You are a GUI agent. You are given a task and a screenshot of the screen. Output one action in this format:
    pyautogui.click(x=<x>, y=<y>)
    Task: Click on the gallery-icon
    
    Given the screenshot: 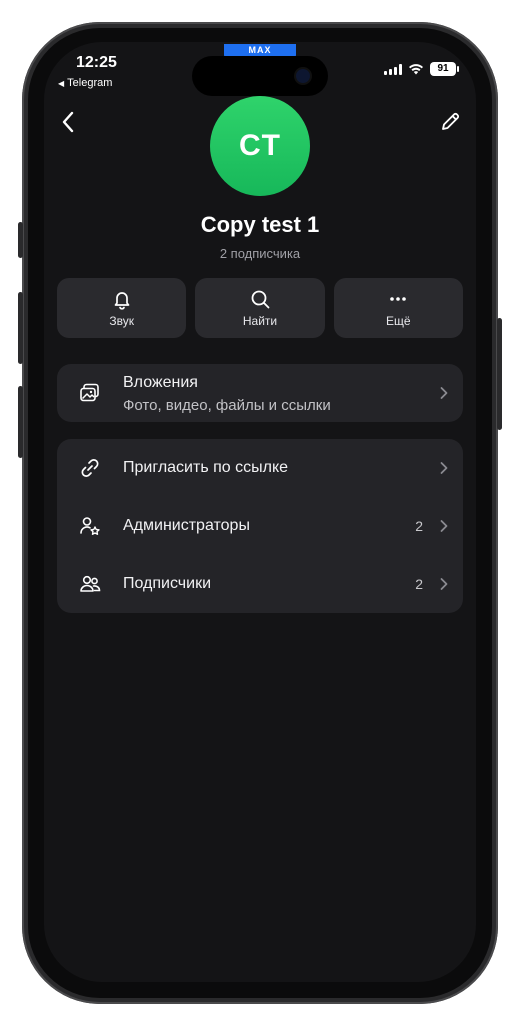 What is the action you would take?
    pyautogui.click(x=90, y=393)
    